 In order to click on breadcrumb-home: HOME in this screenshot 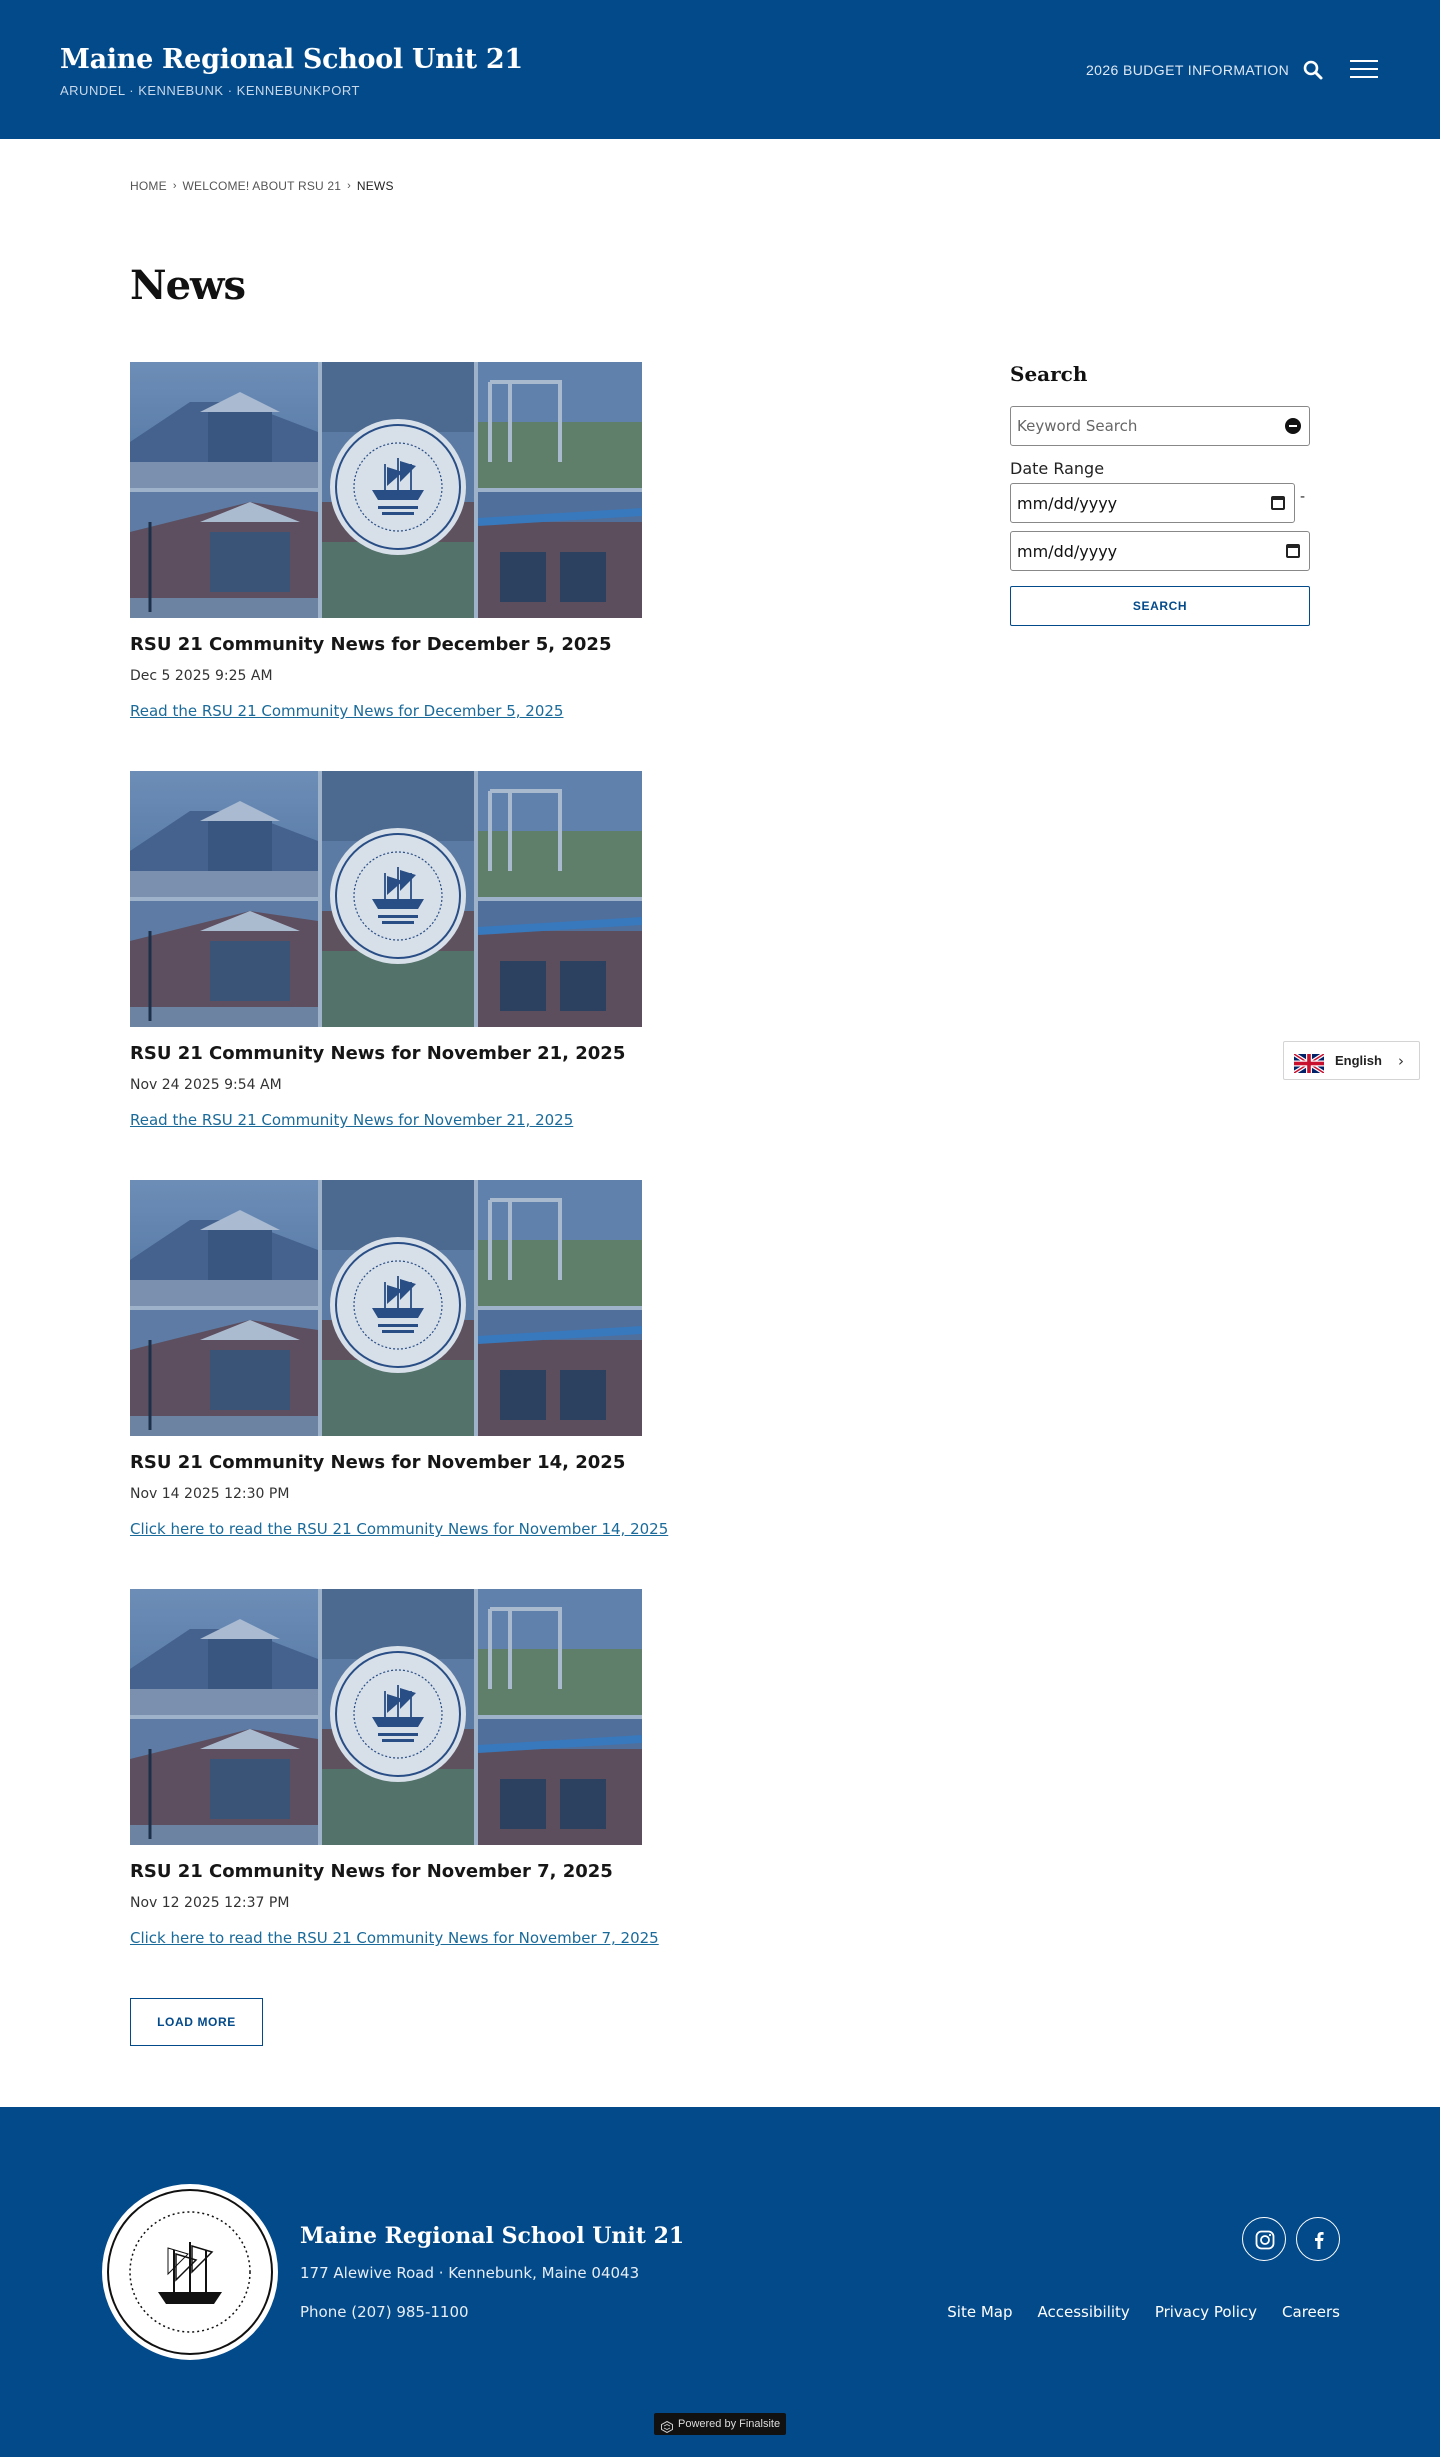, I will do `click(148, 186)`.